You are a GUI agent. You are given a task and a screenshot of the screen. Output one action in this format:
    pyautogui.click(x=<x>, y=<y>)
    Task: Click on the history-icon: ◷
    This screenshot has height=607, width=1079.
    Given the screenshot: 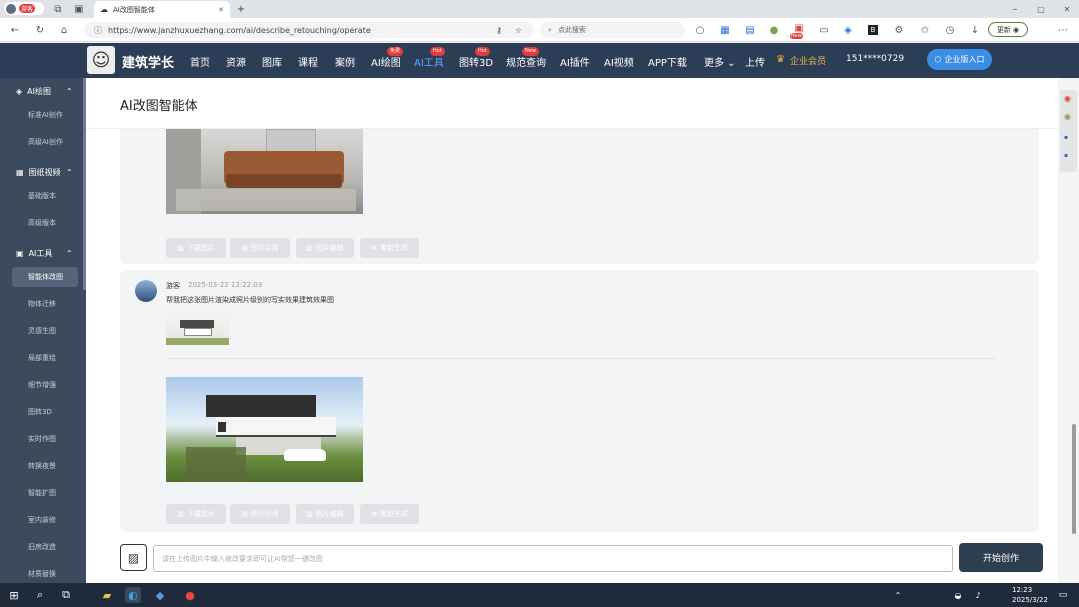 What is the action you would take?
    pyautogui.click(x=950, y=30)
    